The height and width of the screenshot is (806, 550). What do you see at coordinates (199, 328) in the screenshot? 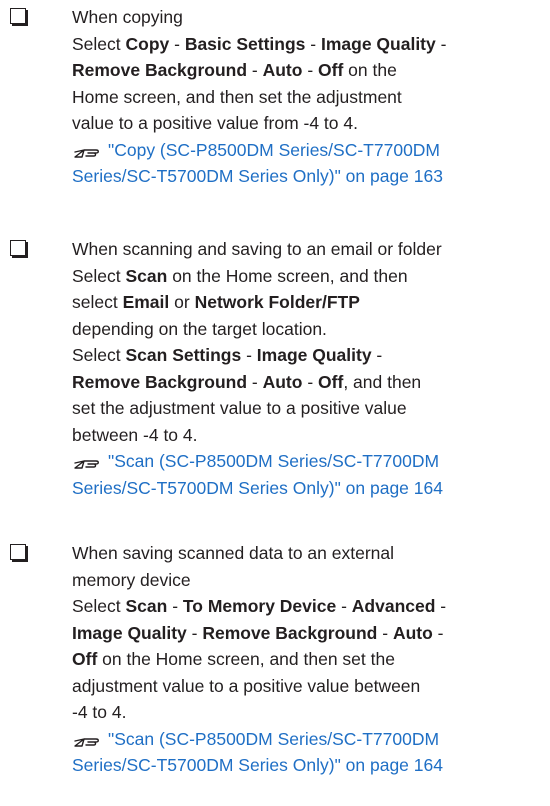
I see `text-run: depending on the target location.` at bounding box center [199, 328].